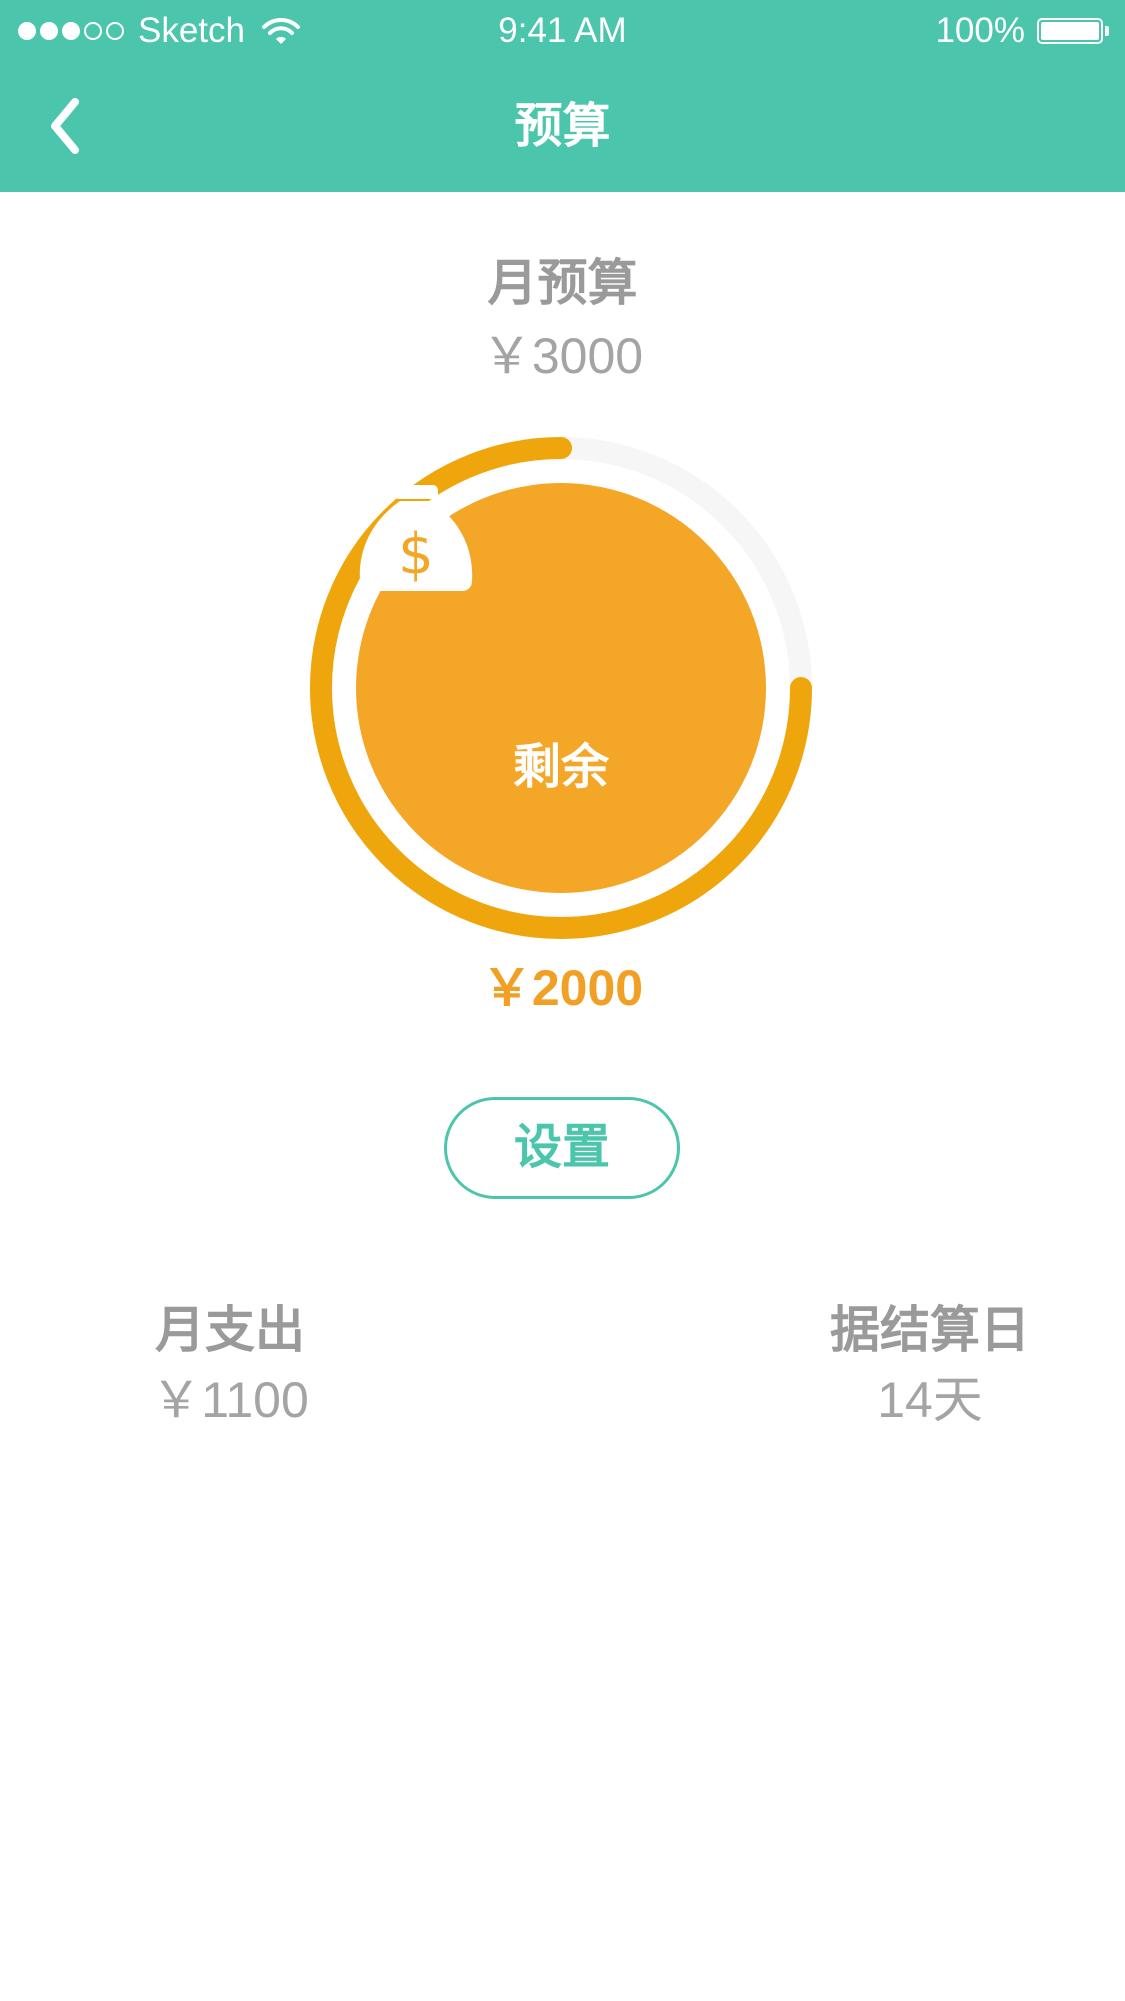 Image resolution: width=1125 pixels, height=2001 pixels. What do you see at coordinates (562, 283) in the screenshot?
I see `monthly-budget-label: 月预算` at bounding box center [562, 283].